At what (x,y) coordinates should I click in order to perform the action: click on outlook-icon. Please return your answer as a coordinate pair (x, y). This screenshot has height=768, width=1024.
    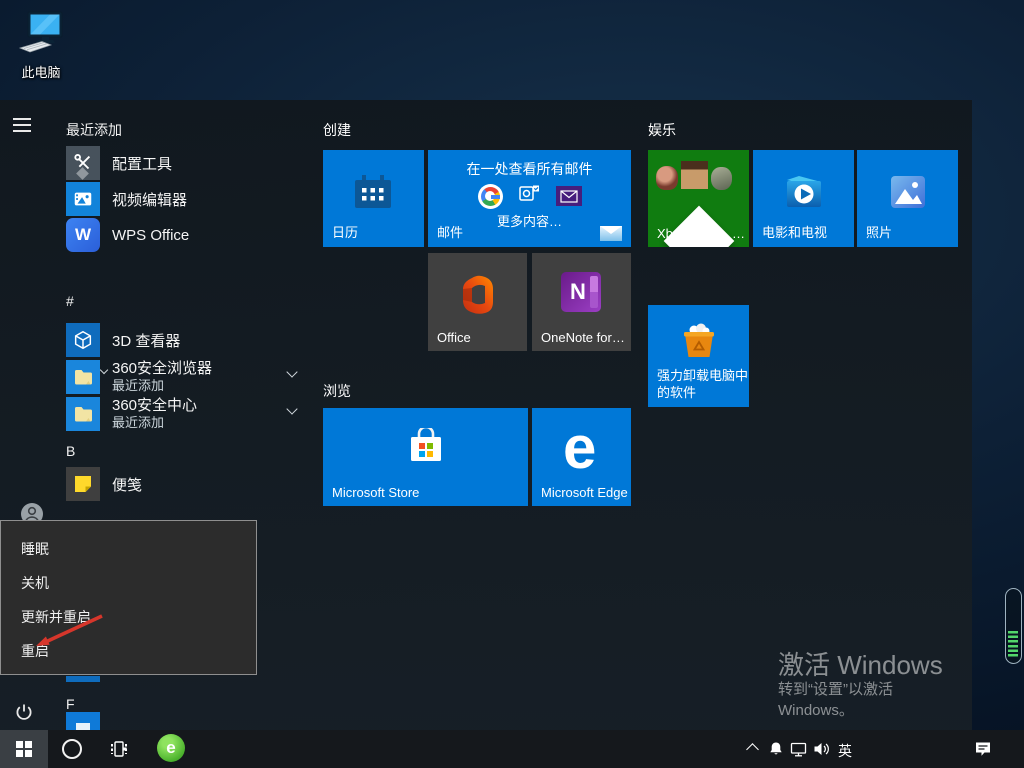
    Looking at the image, I should click on (529, 196).